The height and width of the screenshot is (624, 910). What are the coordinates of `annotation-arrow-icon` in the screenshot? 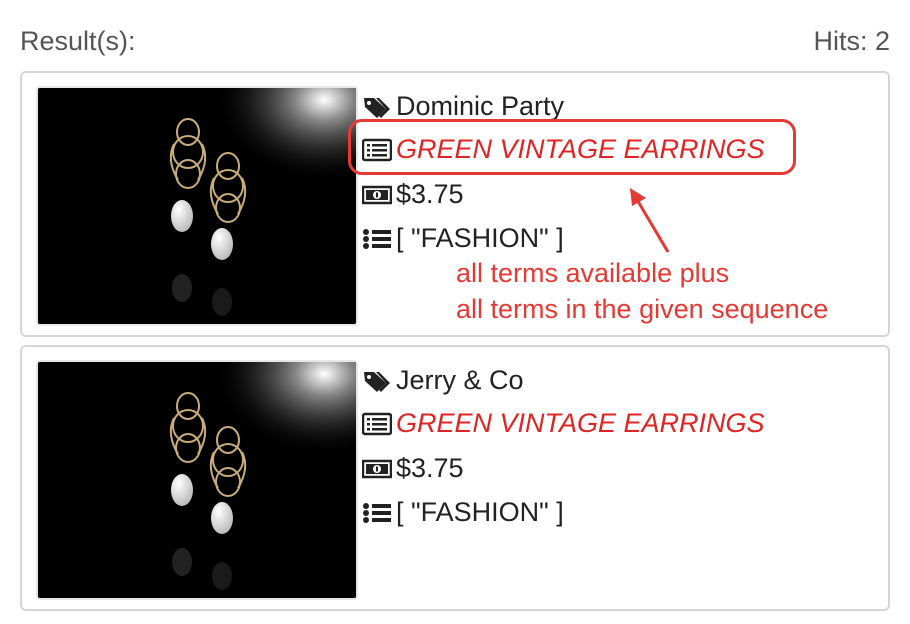 It's located at (650, 220).